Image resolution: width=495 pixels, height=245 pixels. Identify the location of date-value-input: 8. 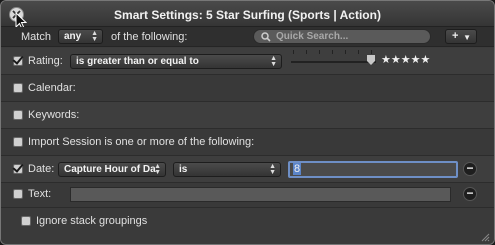
(373, 169).